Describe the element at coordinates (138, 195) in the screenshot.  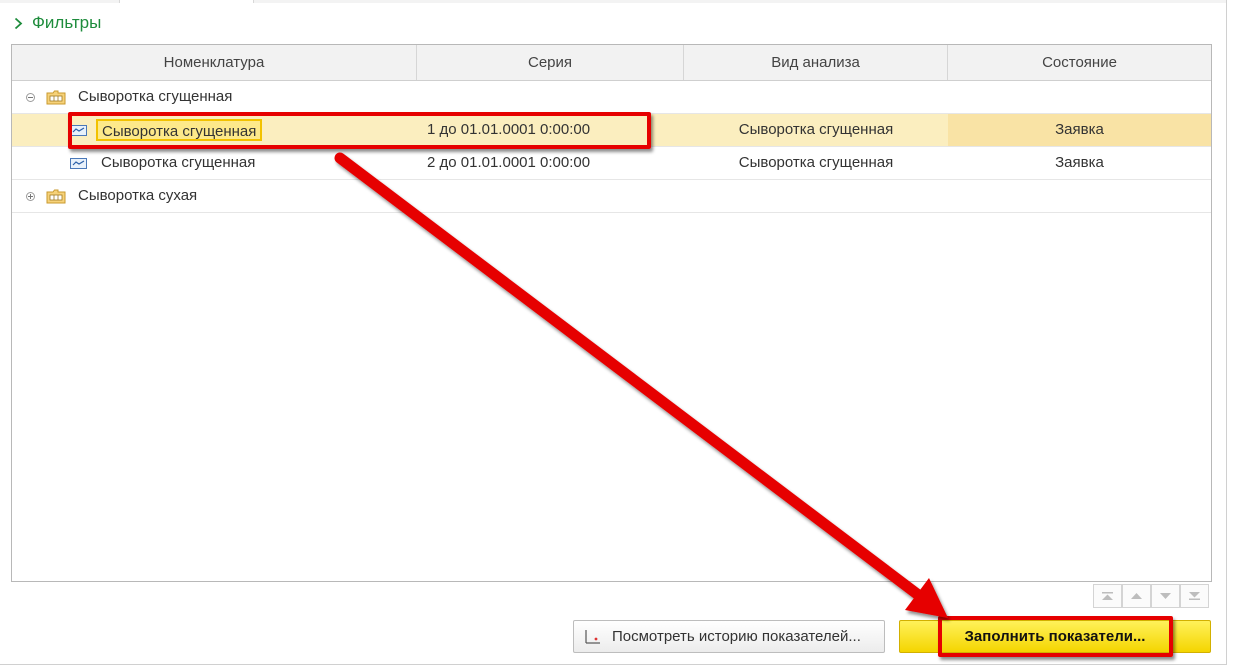
I see `row-name: Сыворотка сухая` at that location.